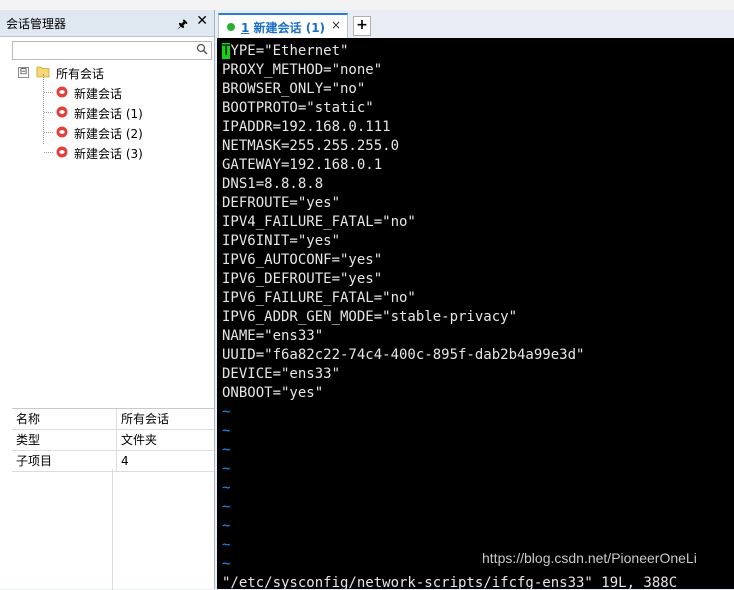 The width and height of the screenshot is (734, 590). I want to click on tree-item-label: 新建会话 (2), so click(108, 134).